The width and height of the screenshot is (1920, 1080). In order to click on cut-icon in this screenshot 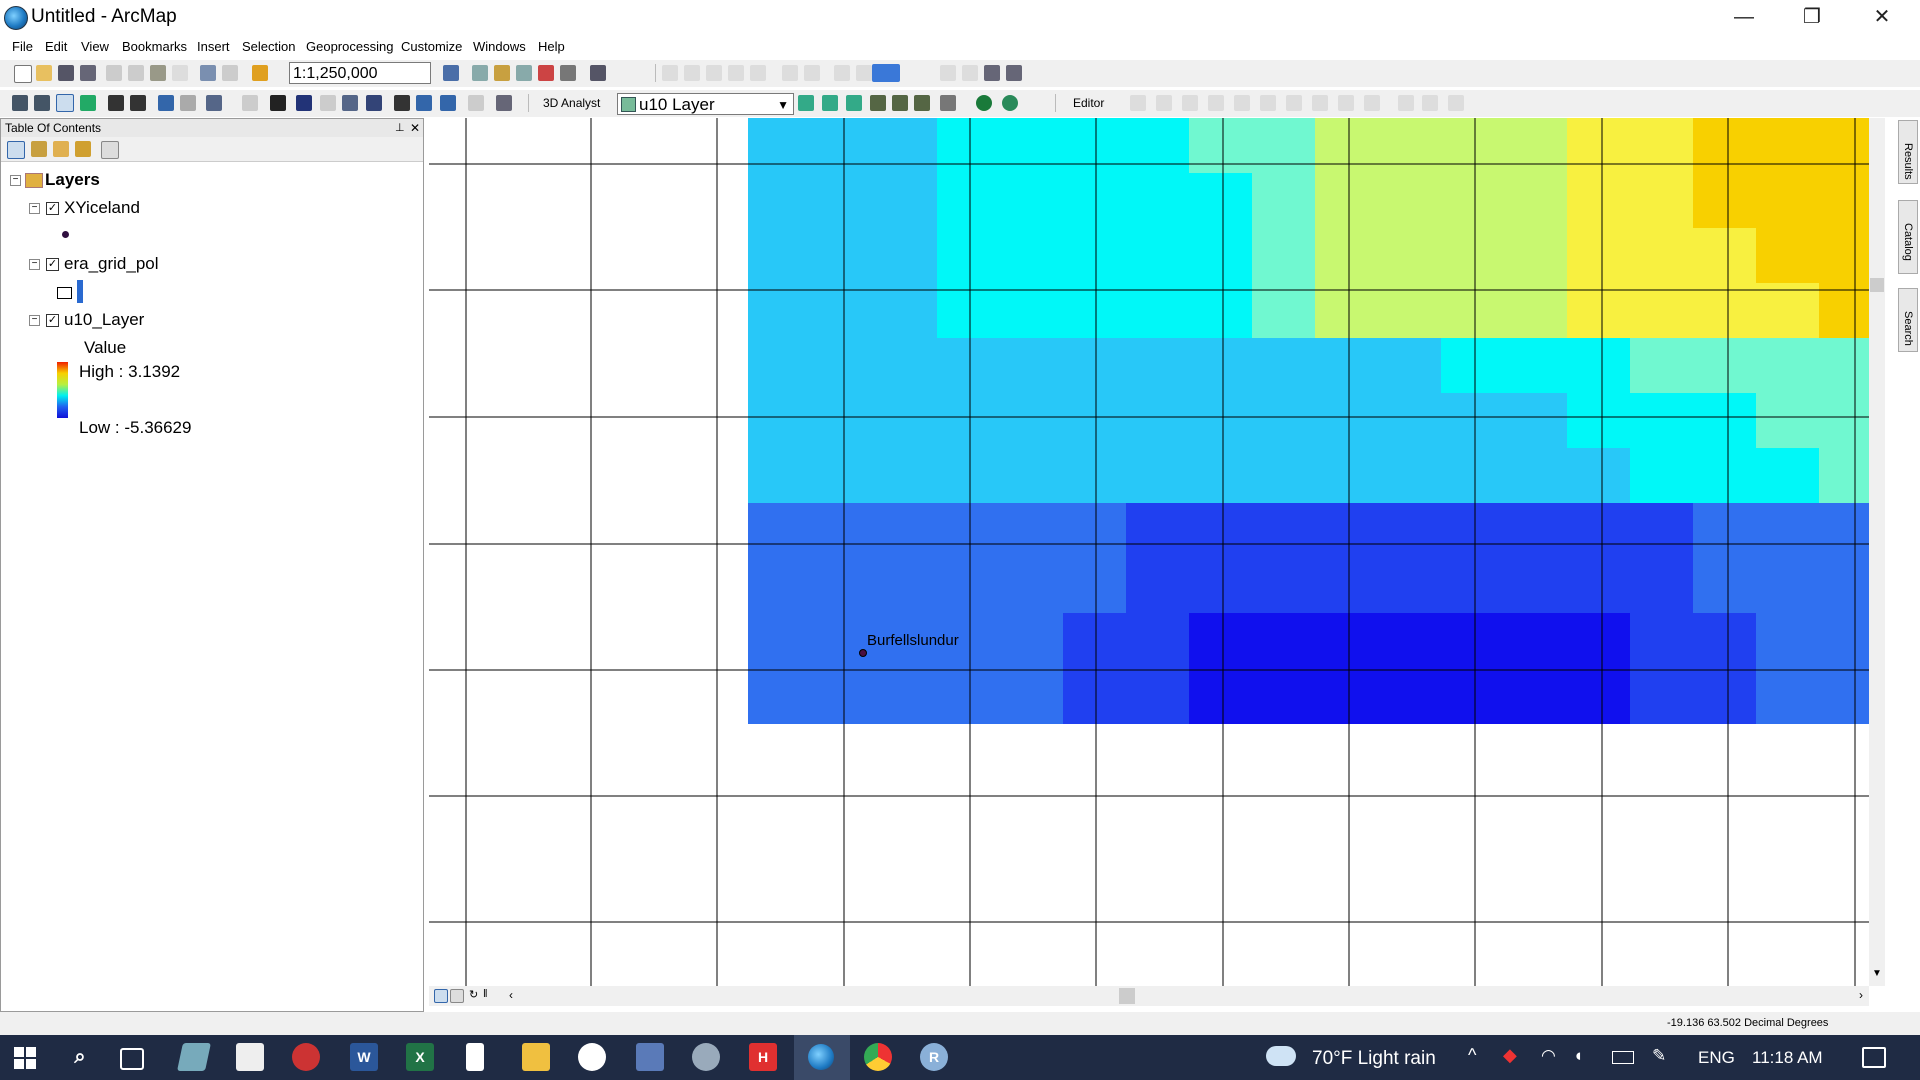, I will do `click(114, 73)`.